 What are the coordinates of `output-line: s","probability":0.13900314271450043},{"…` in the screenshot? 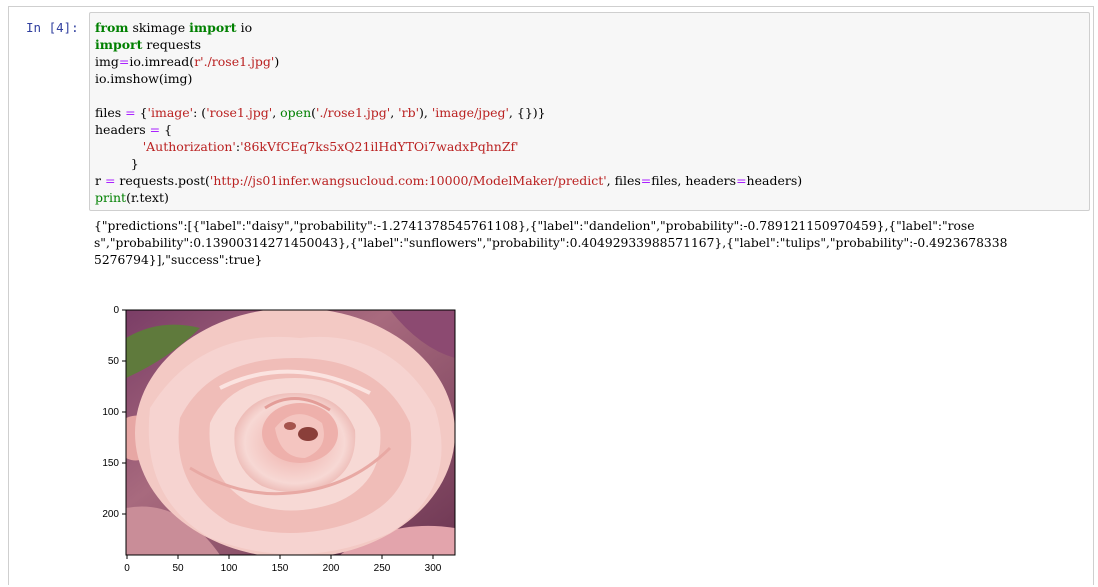 It's located at (551, 243).